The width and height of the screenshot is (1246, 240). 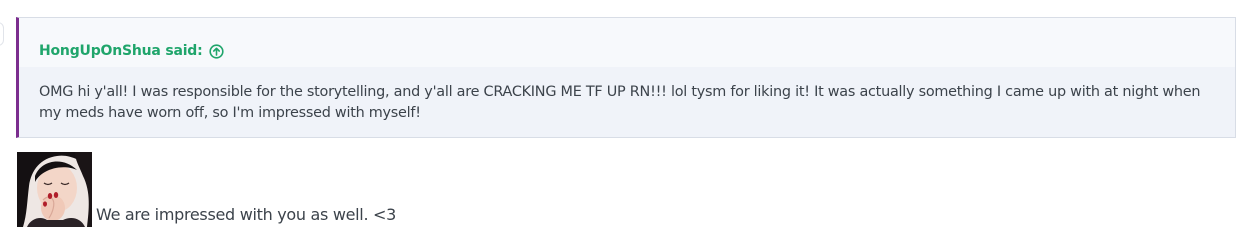 What do you see at coordinates (216, 51) in the screenshot?
I see `arrow-up-circle-icon` at bounding box center [216, 51].